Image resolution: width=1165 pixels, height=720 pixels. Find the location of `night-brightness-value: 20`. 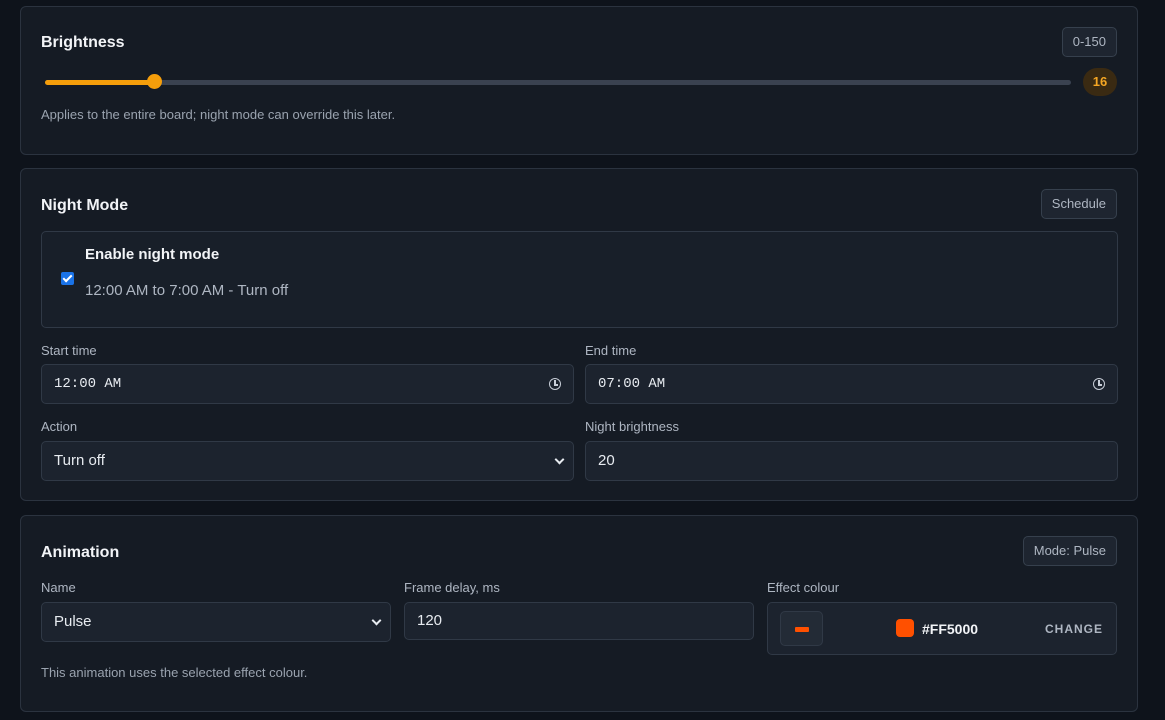

night-brightness-value: 20 is located at coordinates (606, 460).